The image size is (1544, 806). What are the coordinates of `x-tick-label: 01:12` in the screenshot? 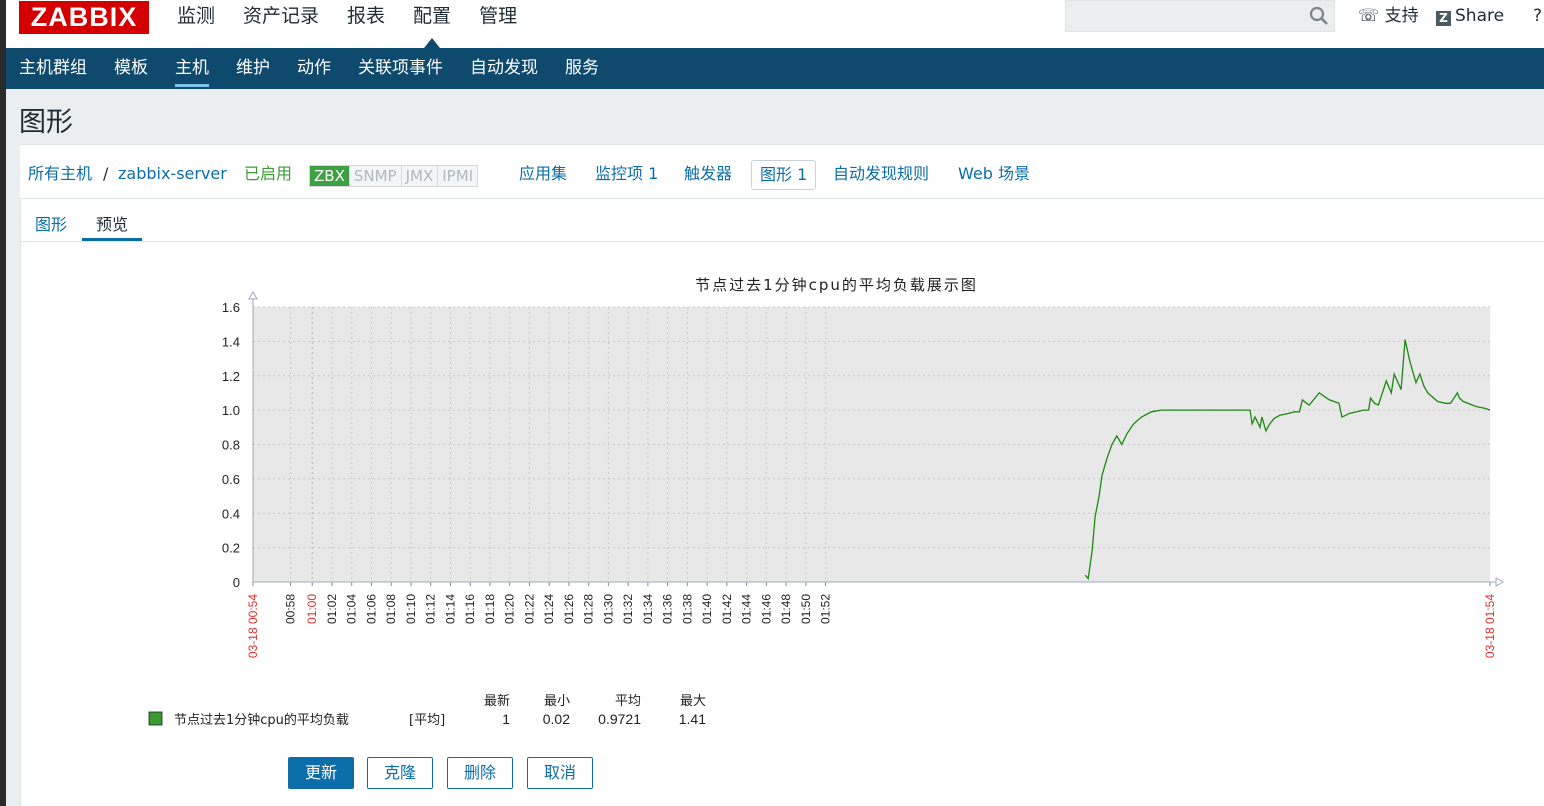 It's located at (431, 609).